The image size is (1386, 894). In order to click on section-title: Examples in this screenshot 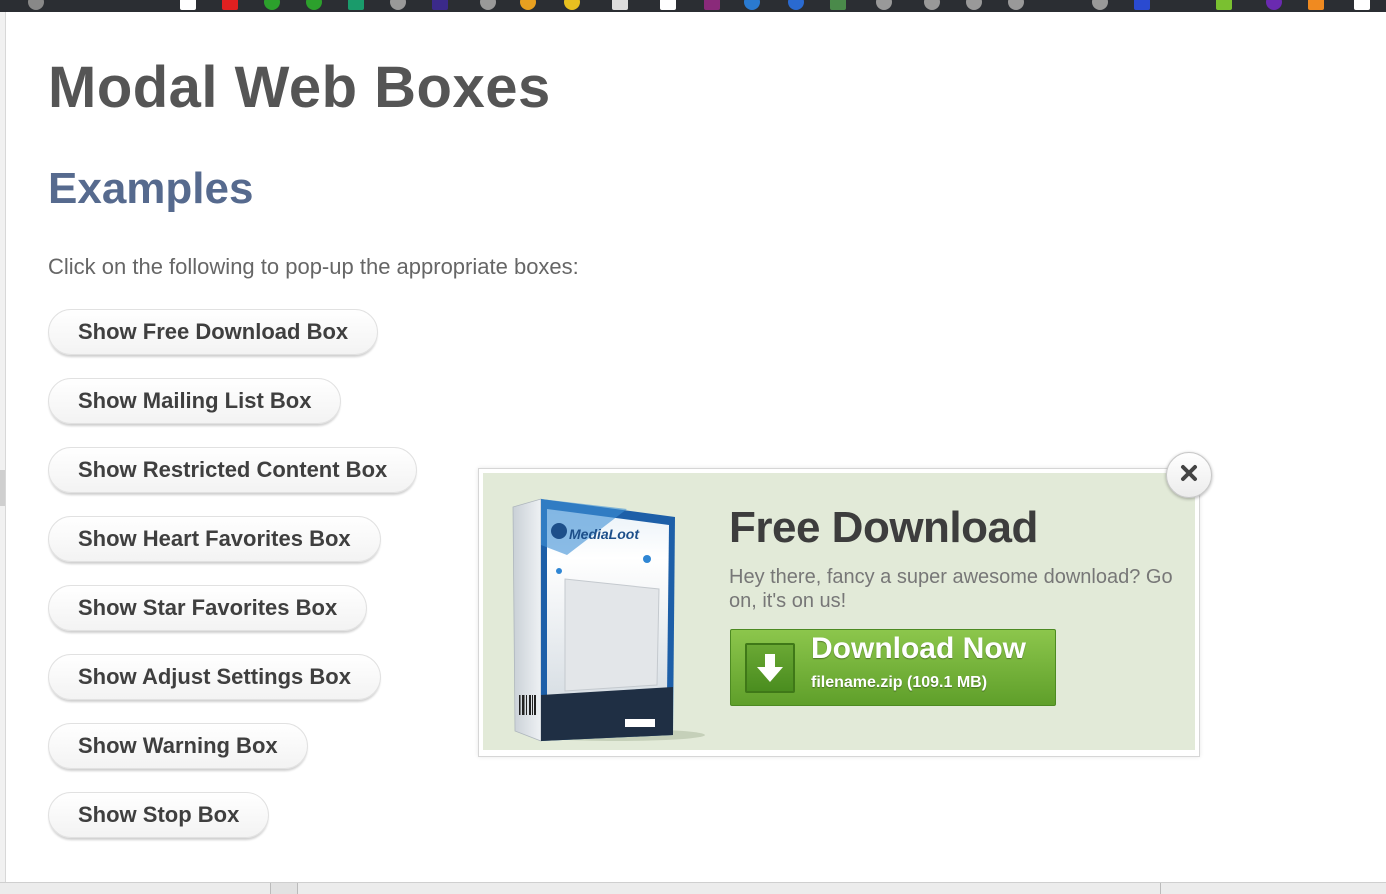, I will do `click(151, 188)`.